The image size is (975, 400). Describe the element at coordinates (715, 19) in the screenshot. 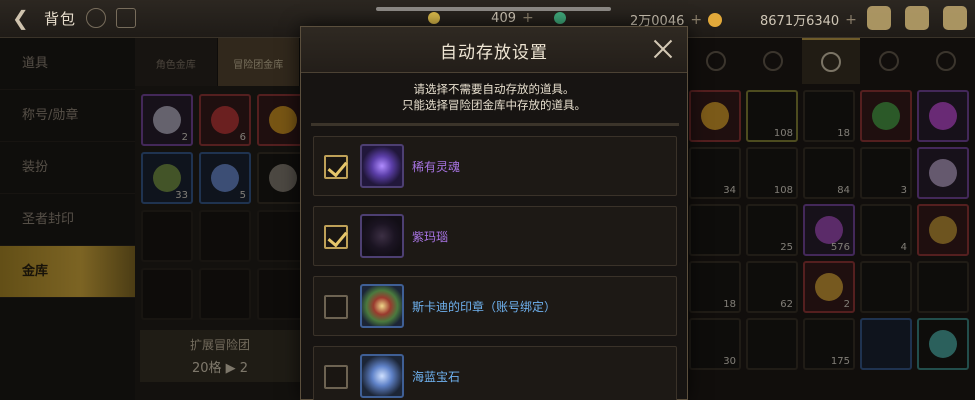

I see `gold-coin-icon` at that location.